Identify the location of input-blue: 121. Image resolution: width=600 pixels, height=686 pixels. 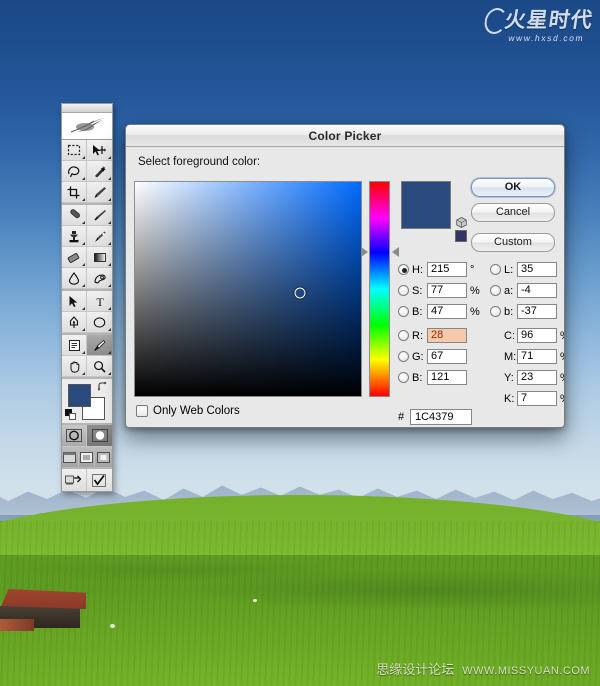
(447, 377).